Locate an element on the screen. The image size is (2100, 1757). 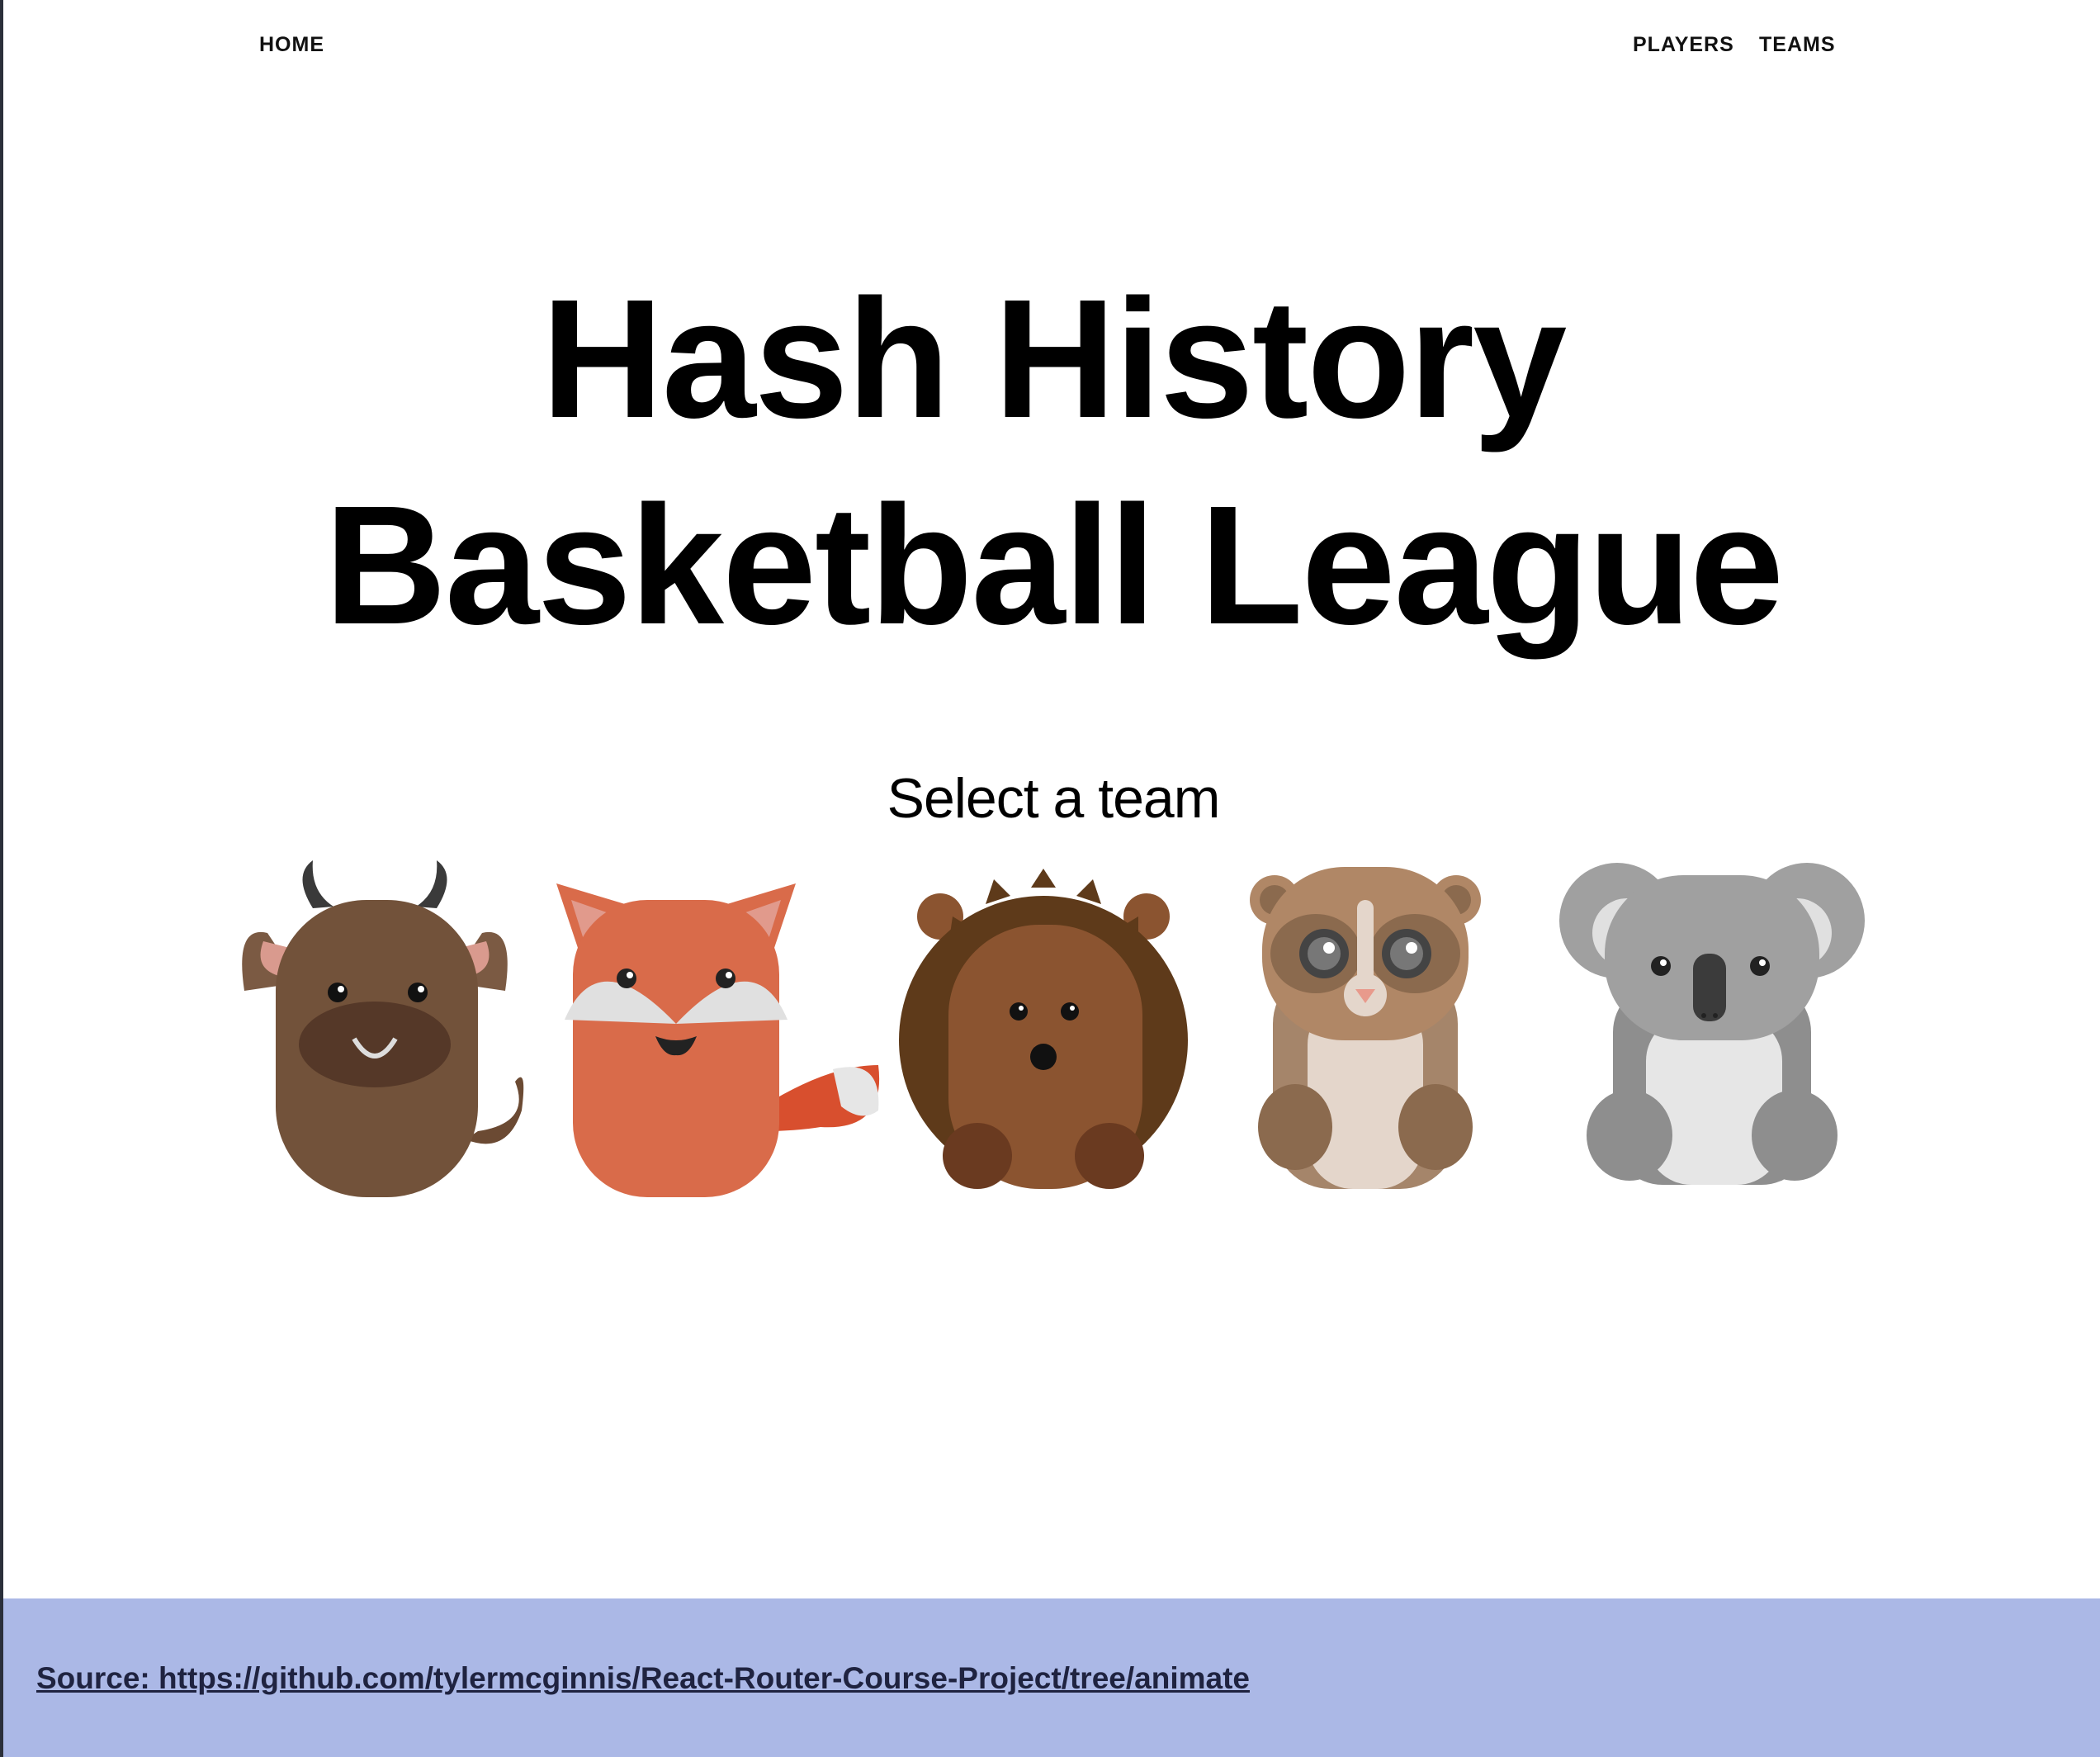
nav-home-link: HOME is located at coordinates (292, 45).